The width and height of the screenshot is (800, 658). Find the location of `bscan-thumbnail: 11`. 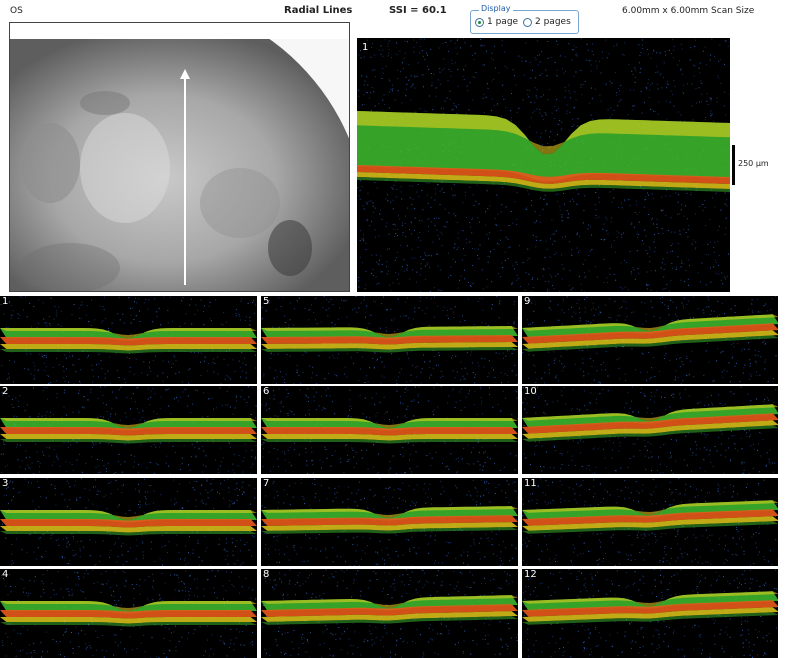

bscan-thumbnail: 11 is located at coordinates (650, 522).